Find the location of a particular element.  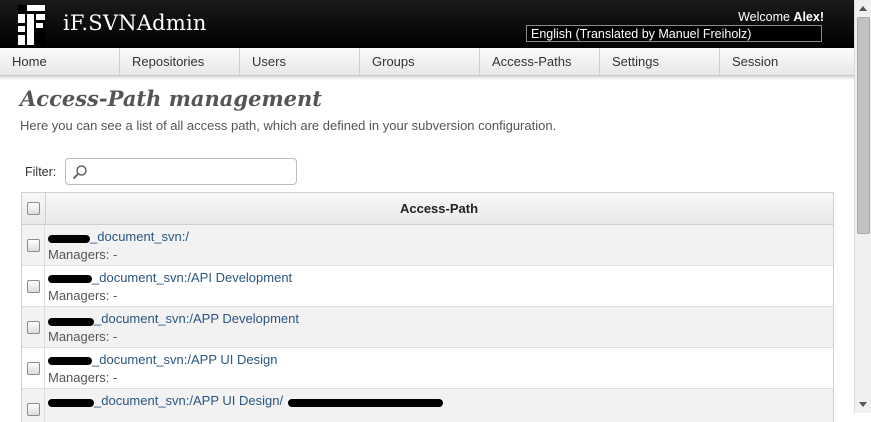

nav-users: Users is located at coordinates (300, 61).